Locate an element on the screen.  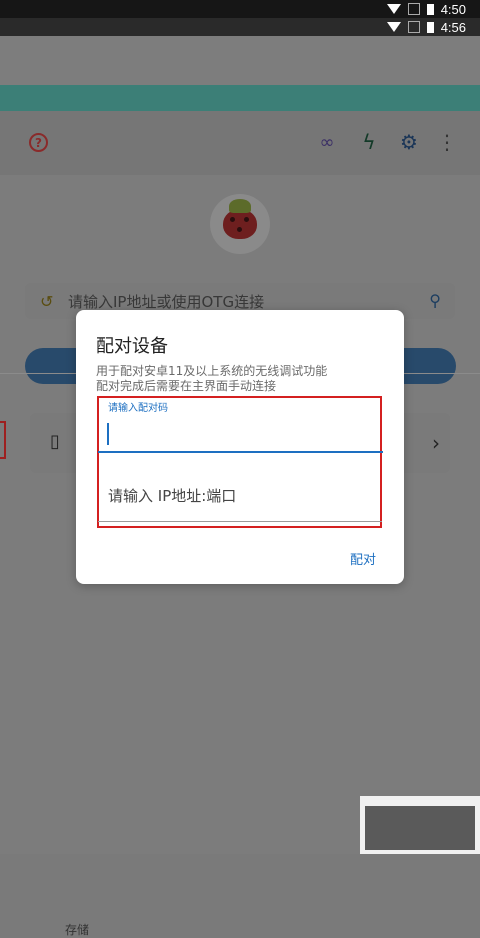
search-input: 请输入IP地址或使用OTG连接 is located at coordinates (166, 301).